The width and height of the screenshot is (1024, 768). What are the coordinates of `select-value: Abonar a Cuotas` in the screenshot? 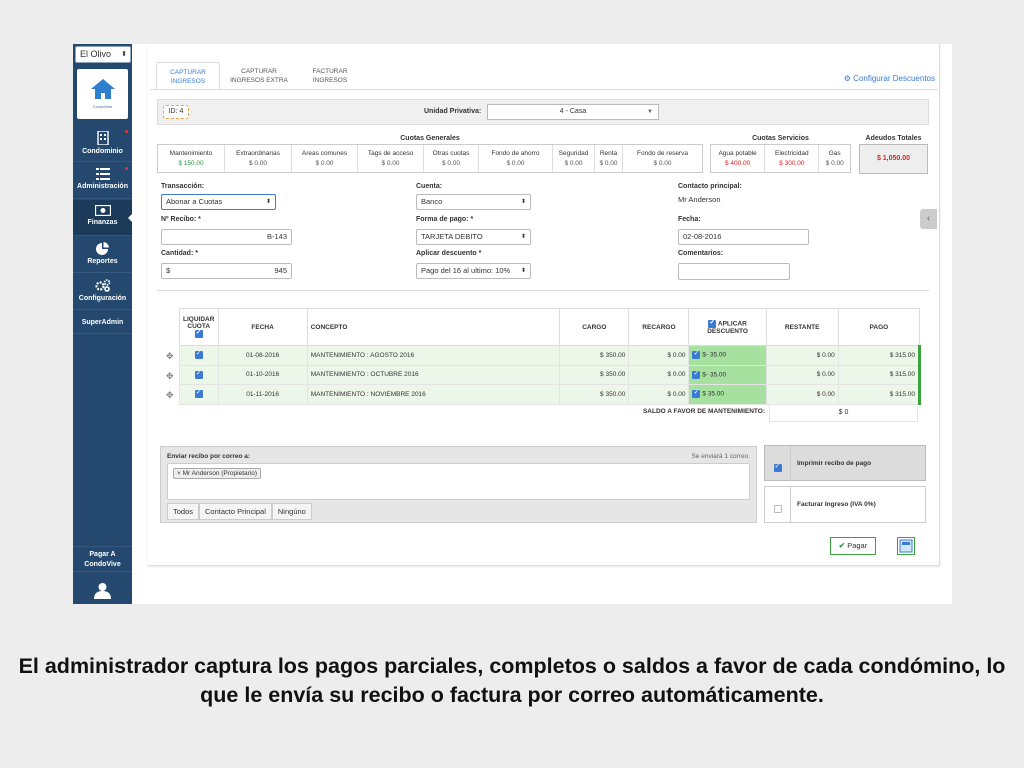 It's located at (194, 201).